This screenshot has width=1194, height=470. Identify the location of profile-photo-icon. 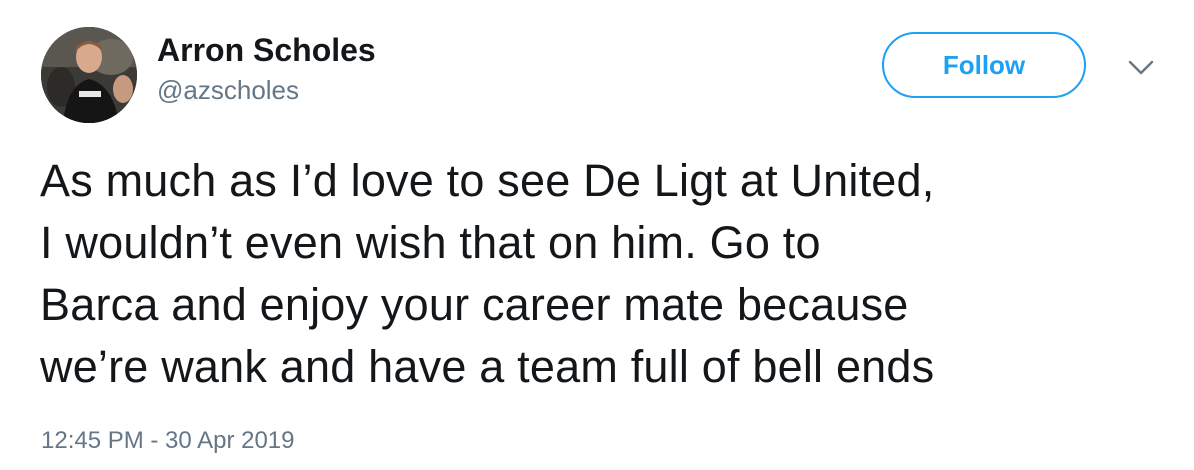
(89, 75).